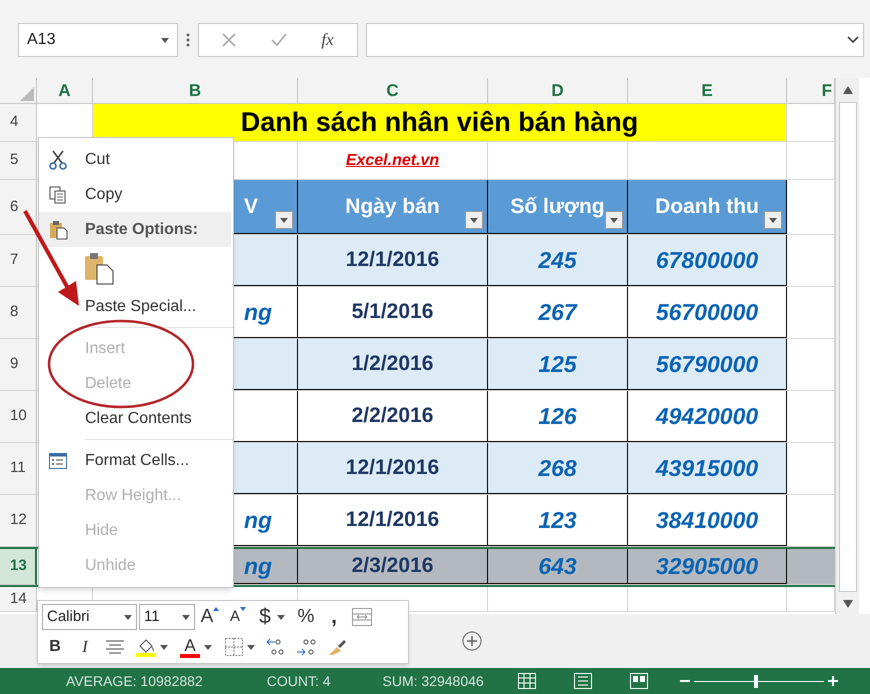 This screenshot has width=870, height=694. What do you see at coordinates (306, 617) in the screenshot?
I see `percent-button: %` at bounding box center [306, 617].